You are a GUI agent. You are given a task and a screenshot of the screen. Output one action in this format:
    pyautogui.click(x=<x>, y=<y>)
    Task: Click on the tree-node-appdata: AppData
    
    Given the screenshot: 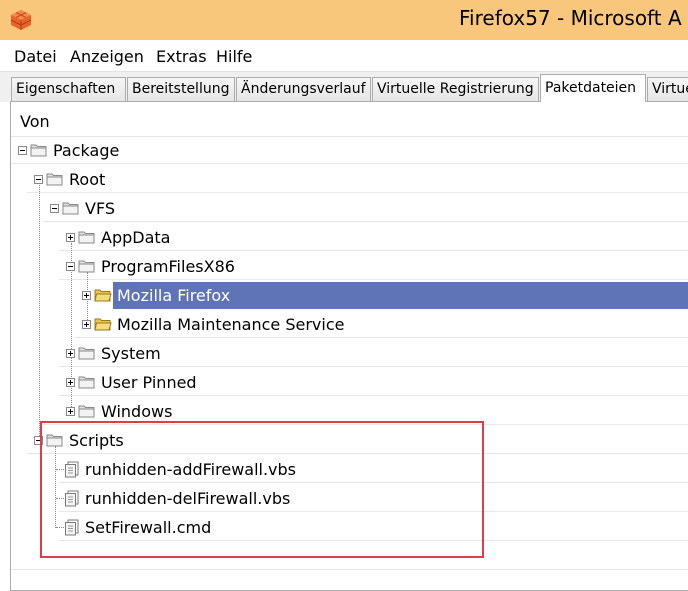 What is the action you would take?
    pyautogui.click(x=166, y=238)
    